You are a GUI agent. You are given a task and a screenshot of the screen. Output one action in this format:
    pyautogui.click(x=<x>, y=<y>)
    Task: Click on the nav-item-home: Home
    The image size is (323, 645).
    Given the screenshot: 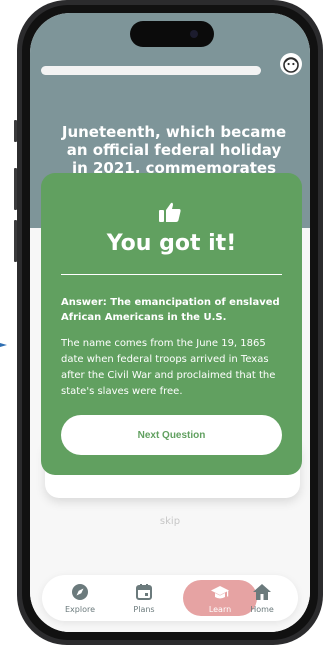 What is the action you would take?
    pyautogui.click(x=262, y=598)
    